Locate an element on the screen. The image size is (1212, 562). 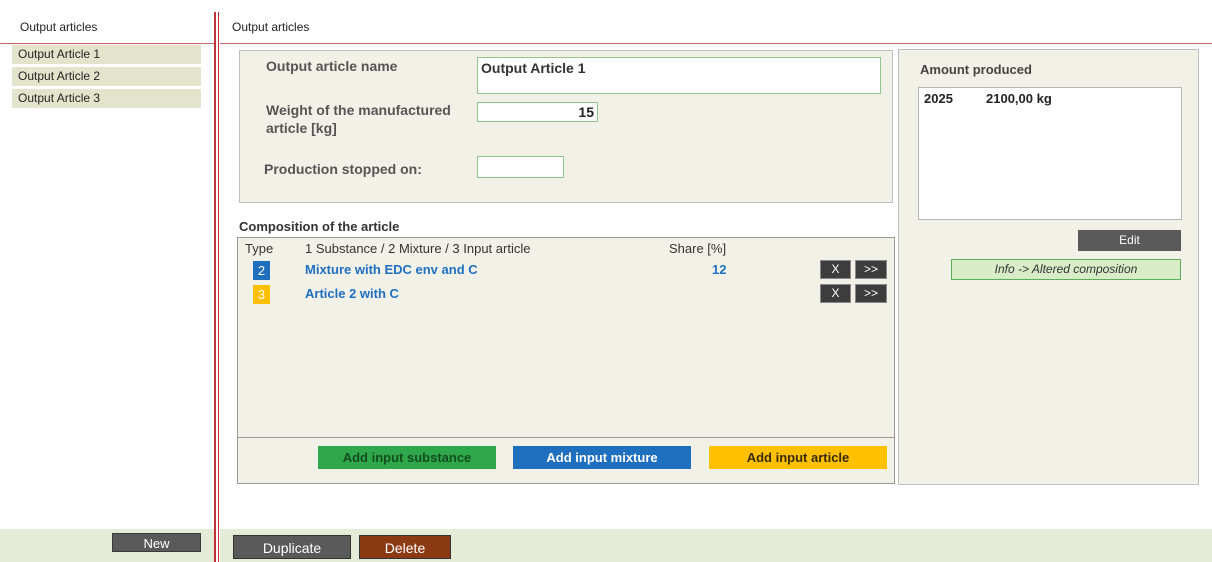
stopped-label: Production stopped on: is located at coordinates (343, 169).